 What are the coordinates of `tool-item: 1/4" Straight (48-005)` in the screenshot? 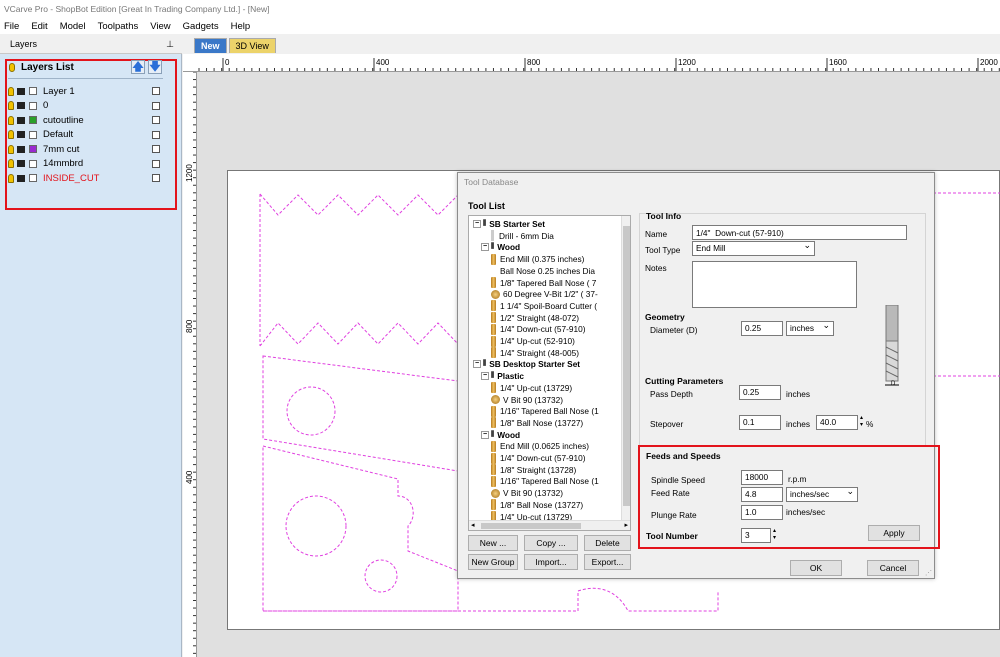 It's located at (535, 353).